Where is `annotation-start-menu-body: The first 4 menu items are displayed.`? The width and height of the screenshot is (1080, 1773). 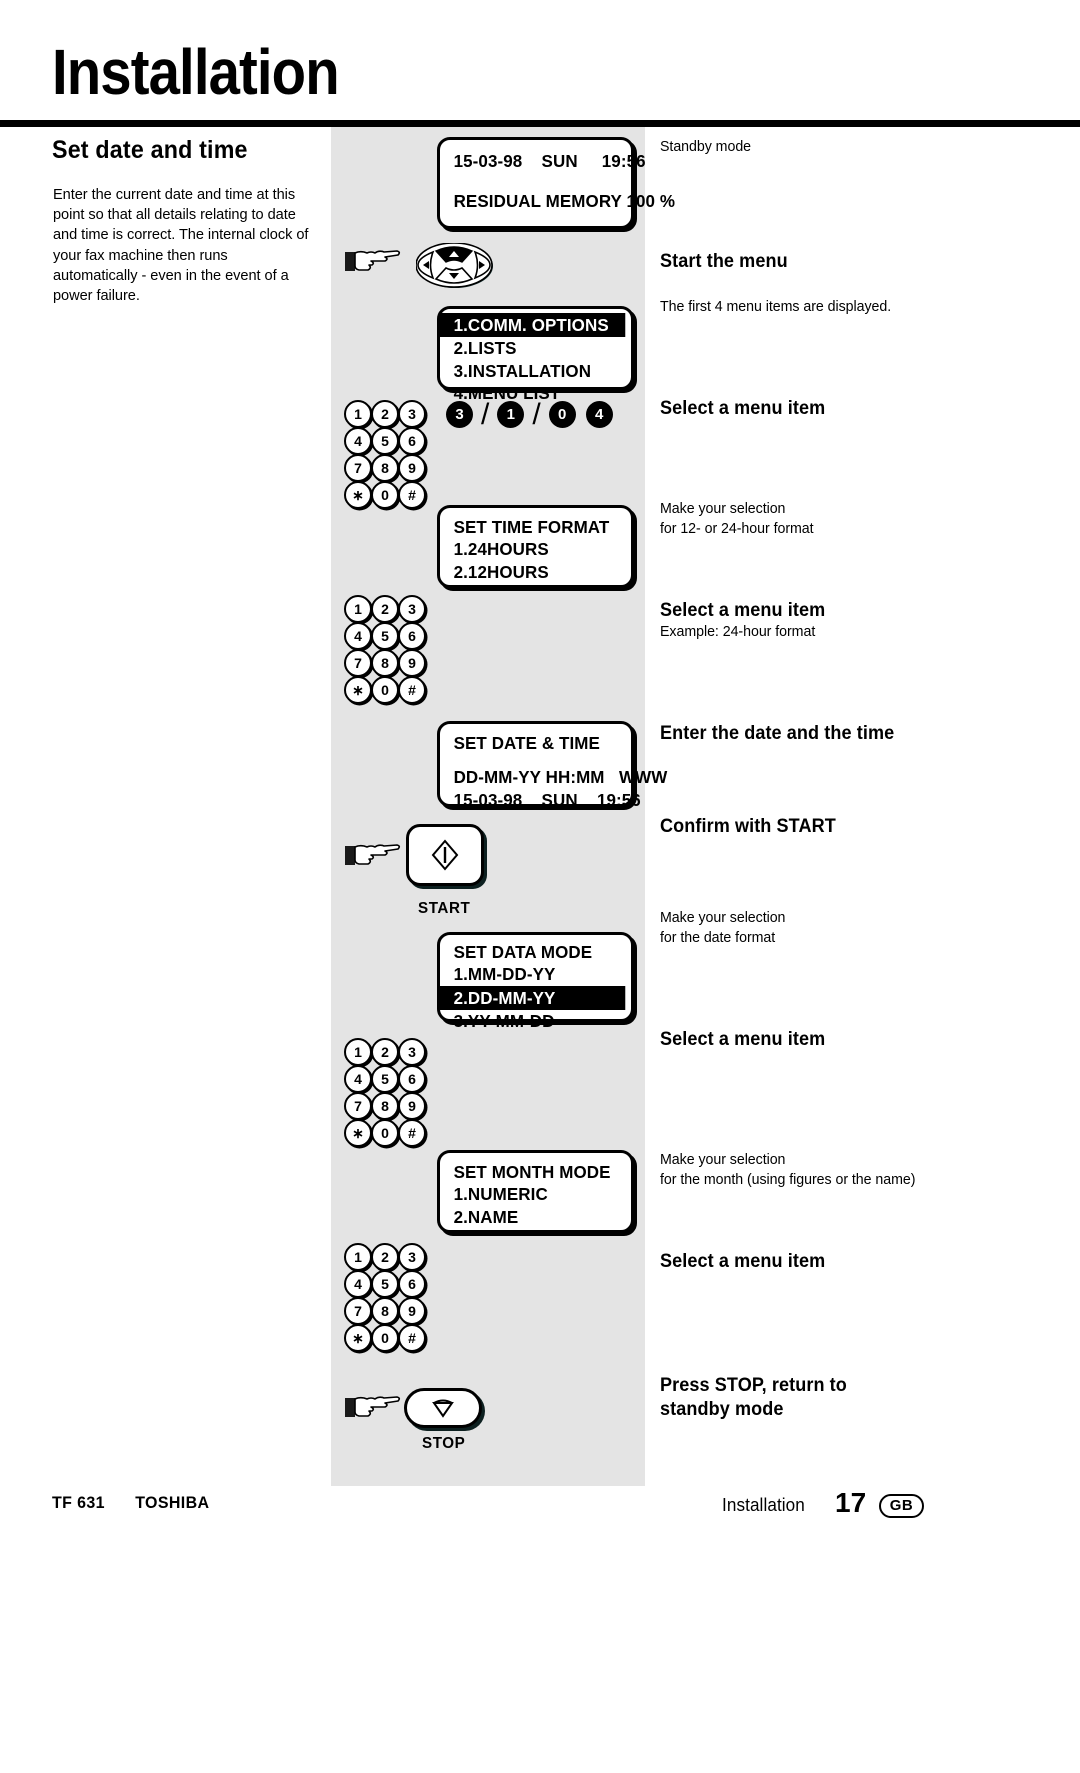
annotation-start-menu-body: The first 4 menu items are displayed. is located at coordinates (776, 307).